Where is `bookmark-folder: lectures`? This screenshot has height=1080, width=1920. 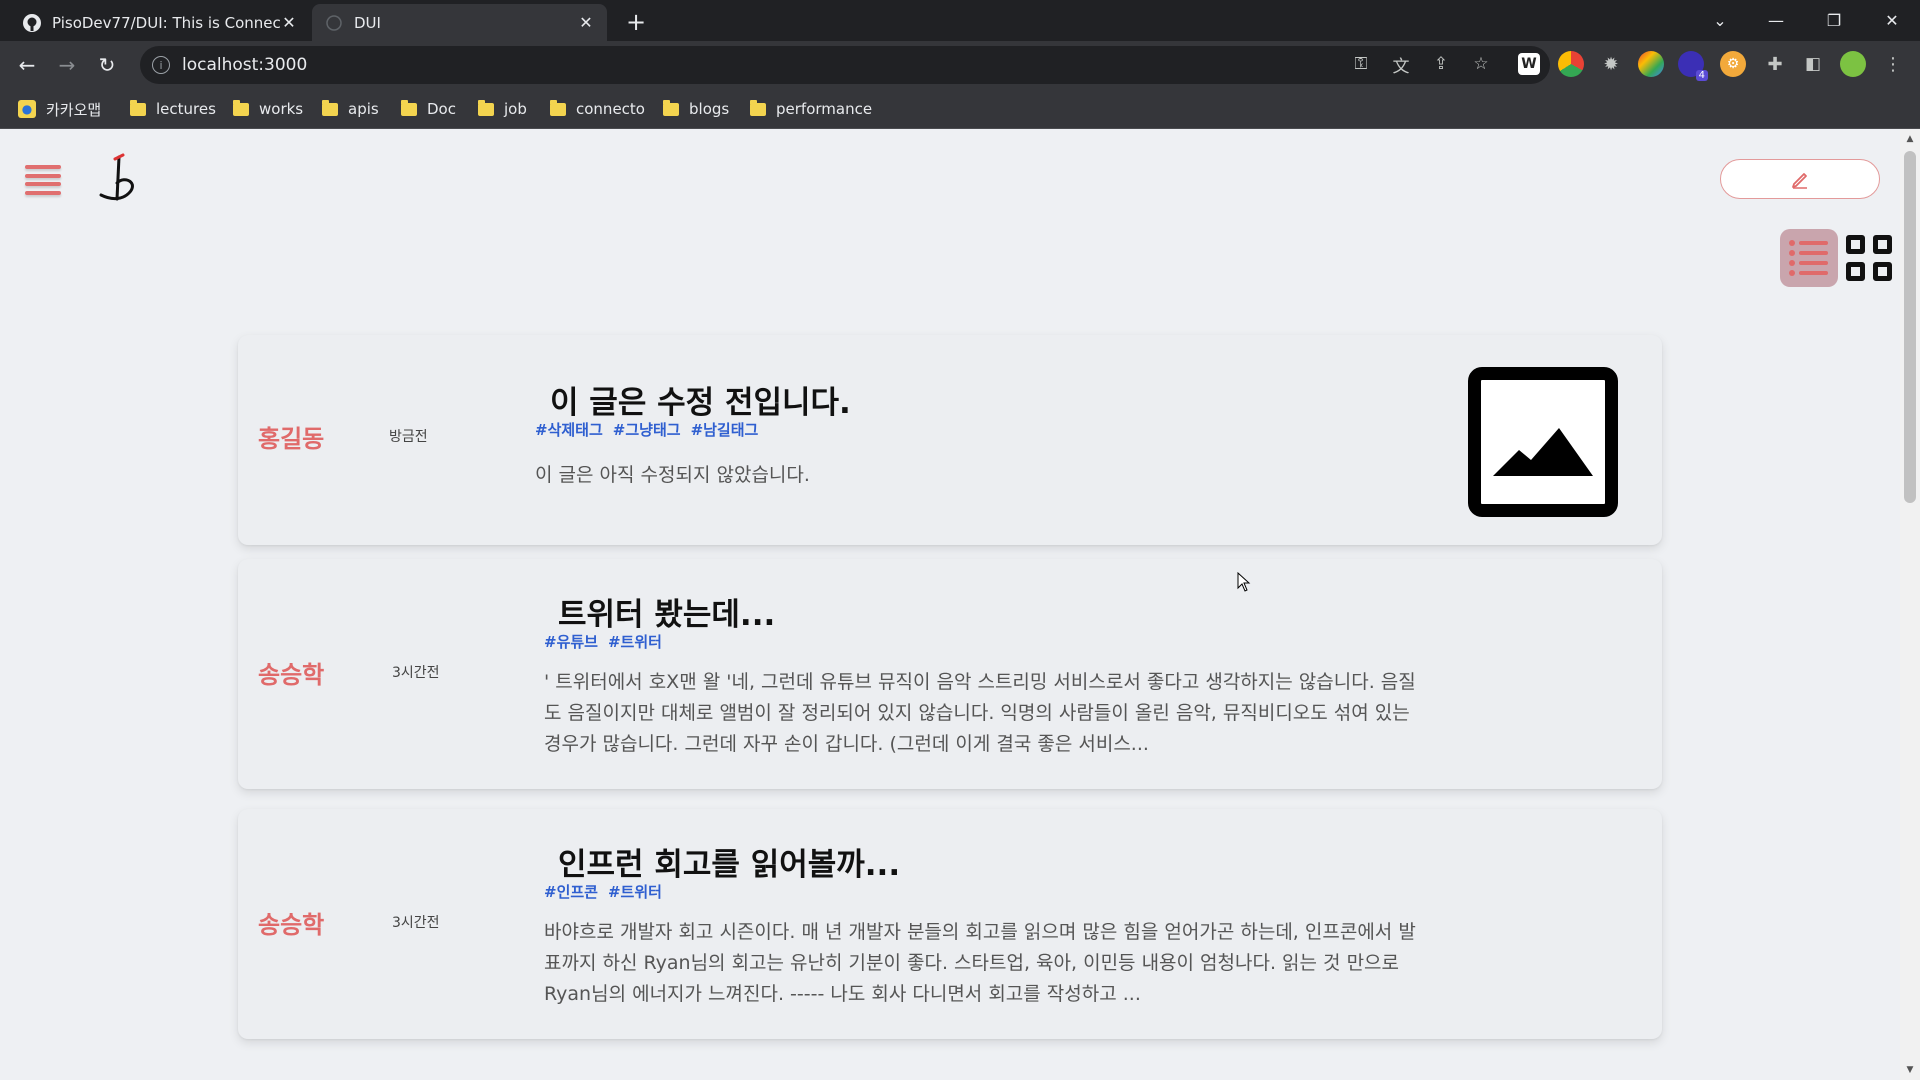 bookmark-folder: lectures is located at coordinates (173, 109).